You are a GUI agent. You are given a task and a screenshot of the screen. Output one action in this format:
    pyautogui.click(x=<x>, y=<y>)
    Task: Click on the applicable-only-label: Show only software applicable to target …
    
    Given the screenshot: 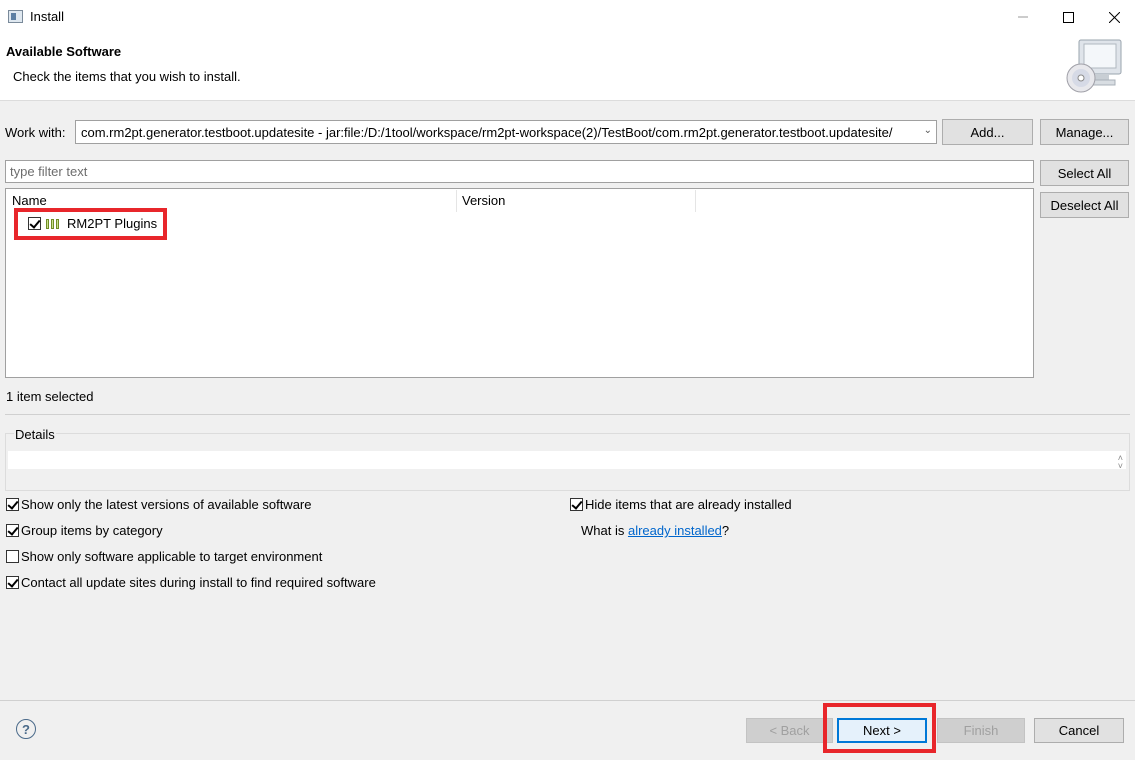 What is the action you would take?
    pyautogui.click(x=172, y=556)
    